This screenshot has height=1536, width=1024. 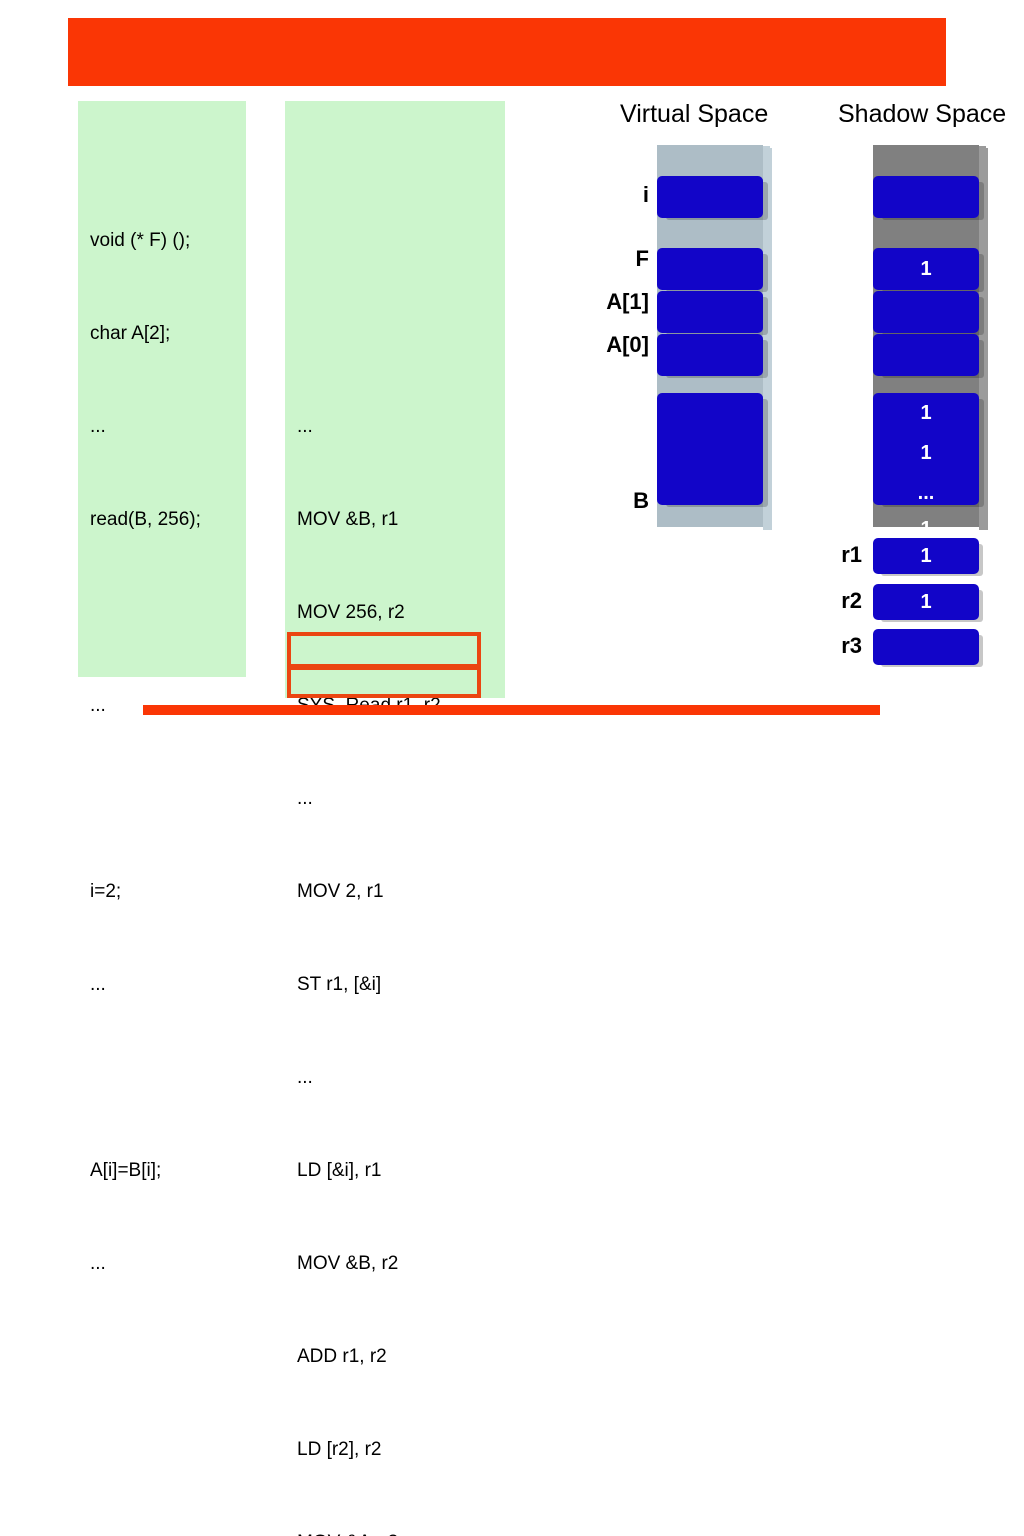 What do you see at coordinates (983, 339) in the screenshot?
I see `shadow-column-3d-face` at bounding box center [983, 339].